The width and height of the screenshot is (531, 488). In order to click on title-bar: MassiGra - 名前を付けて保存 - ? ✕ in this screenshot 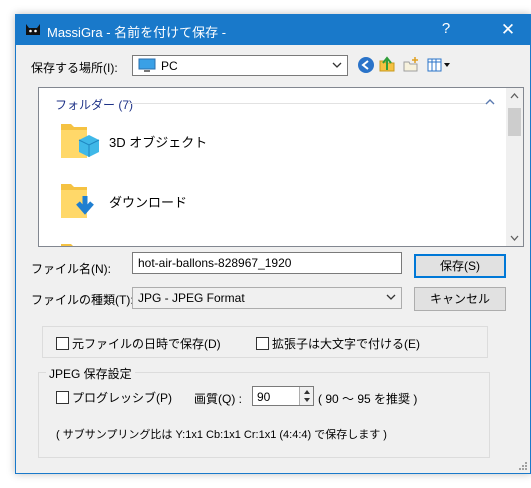, I will do `click(273, 30)`.